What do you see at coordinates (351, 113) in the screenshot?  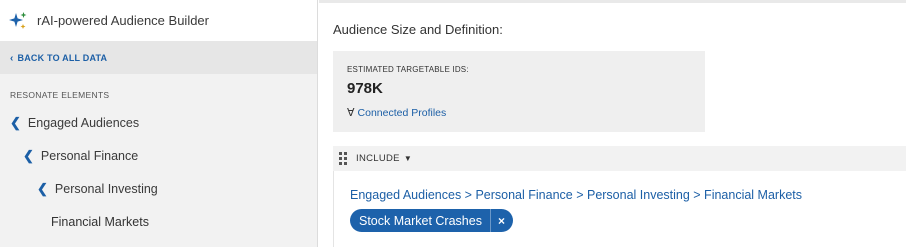 I see `connected-profiles-icon: Ɐ` at bounding box center [351, 113].